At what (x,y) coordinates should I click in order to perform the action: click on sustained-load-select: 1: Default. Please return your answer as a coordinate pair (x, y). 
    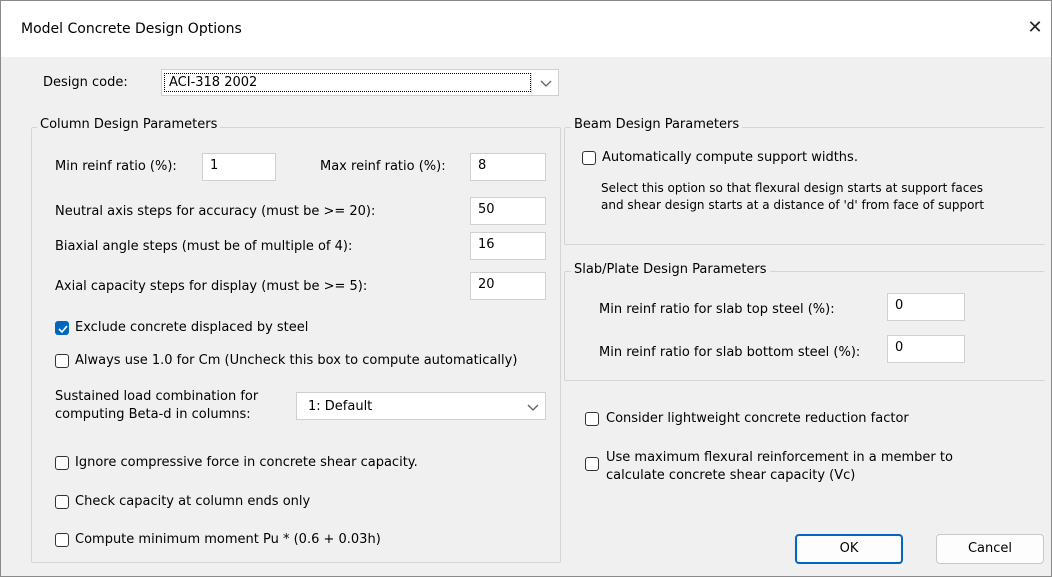
    Looking at the image, I should click on (421, 406).